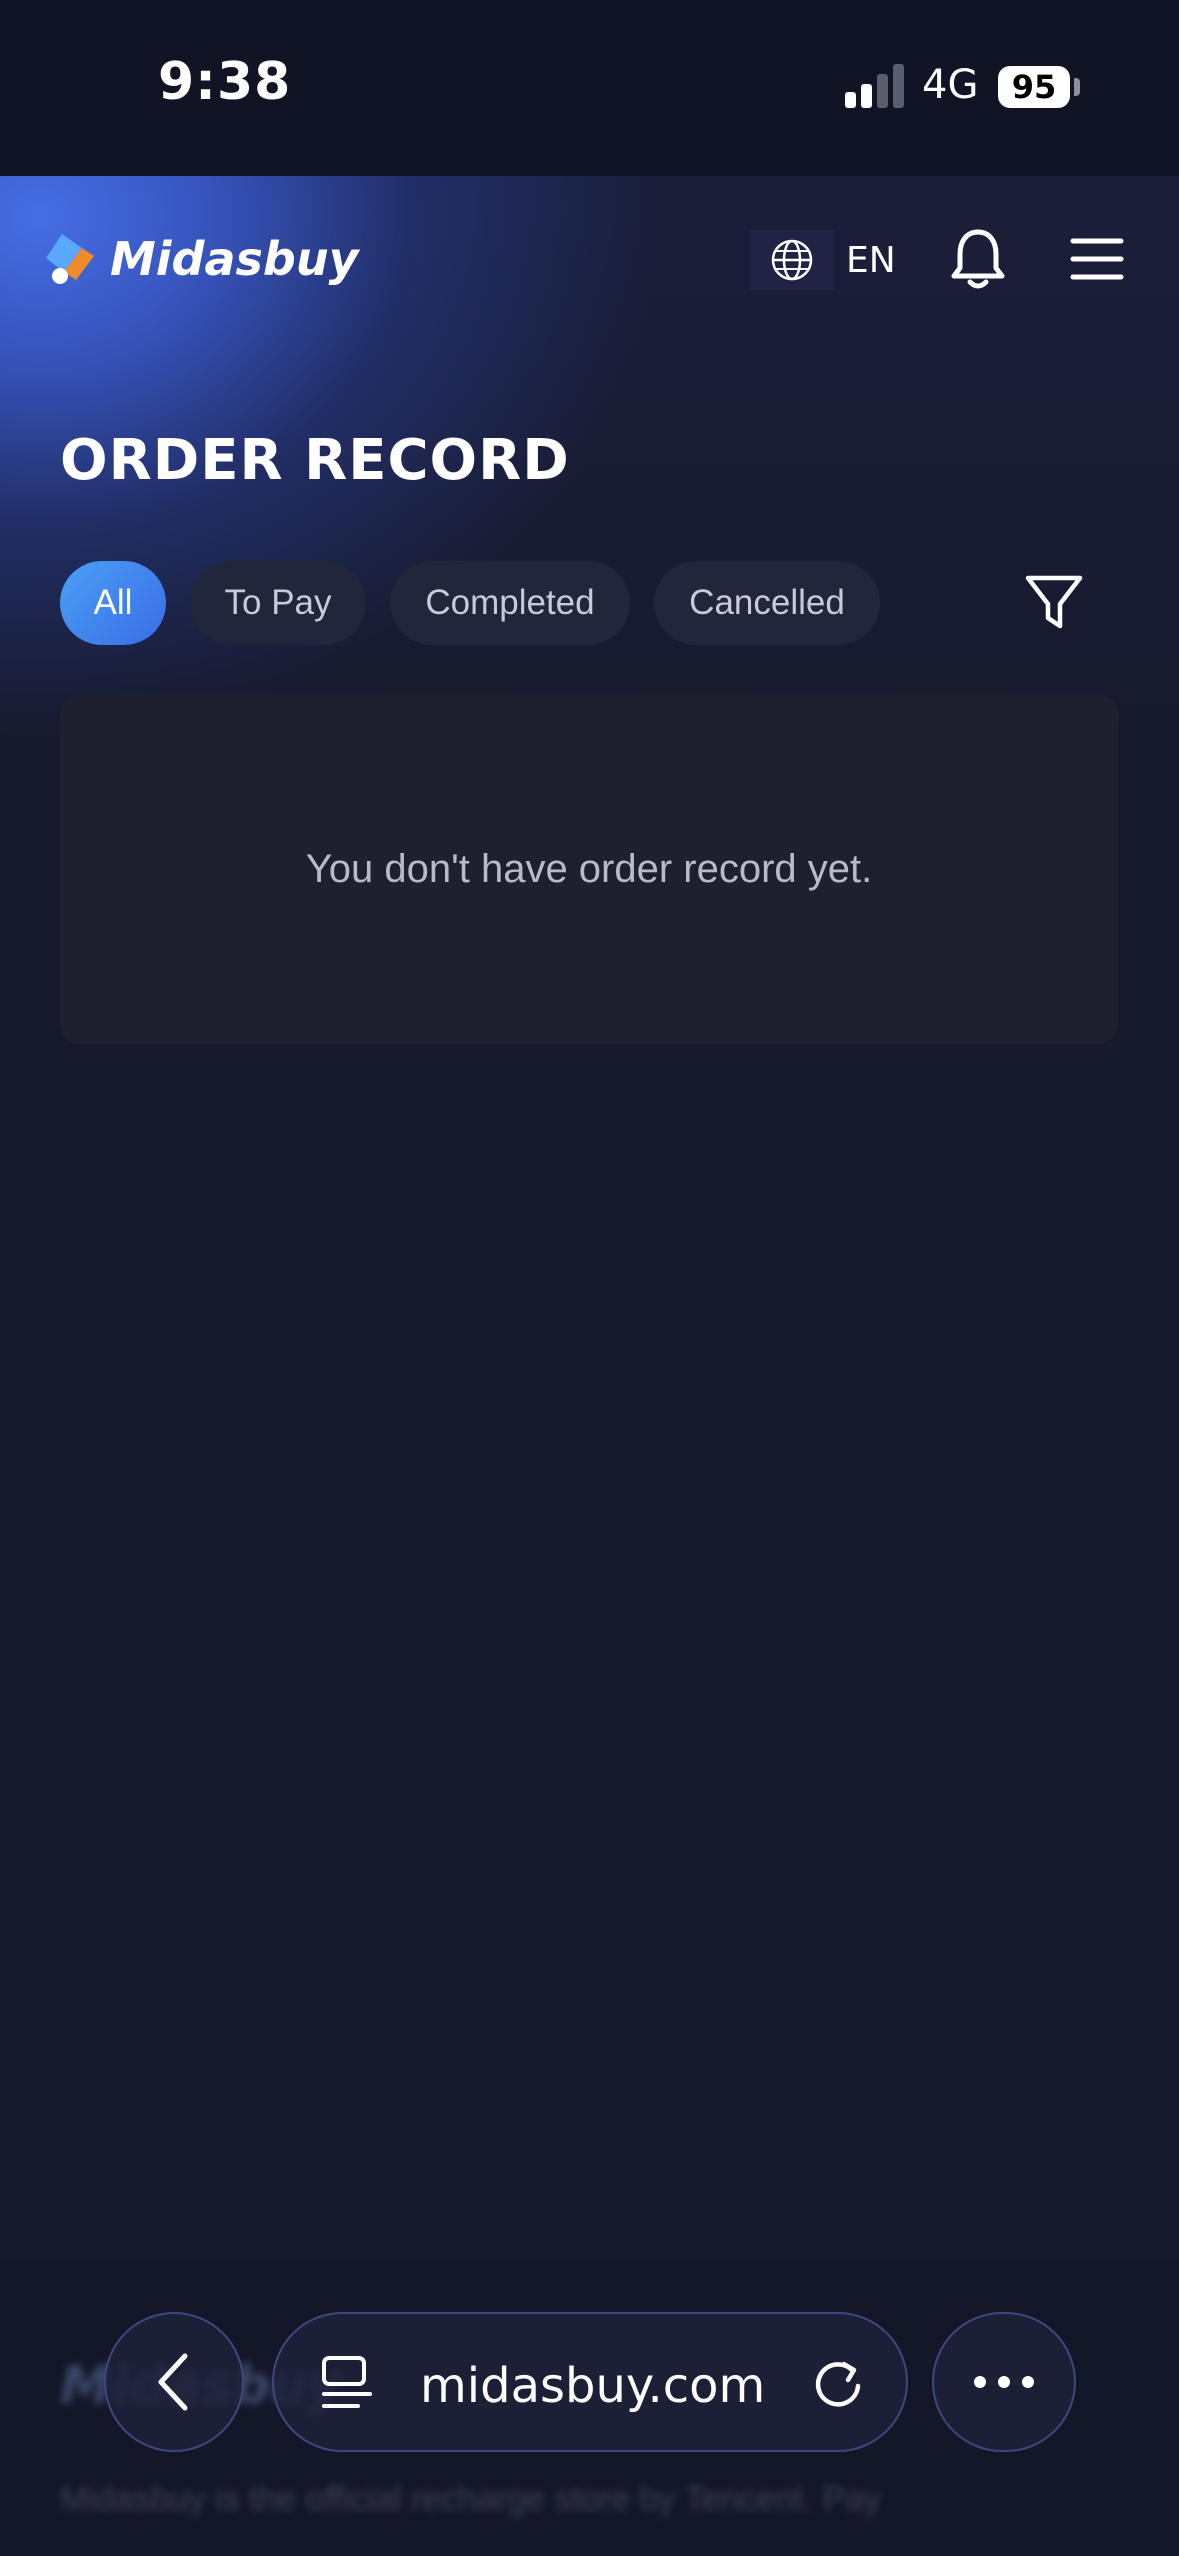 The height and width of the screenshot is (2556, 1179). What do you see at coordinates (347, 2382) in the screenshot?
I see `tabs-icon` at bounding box center [347, 2382].